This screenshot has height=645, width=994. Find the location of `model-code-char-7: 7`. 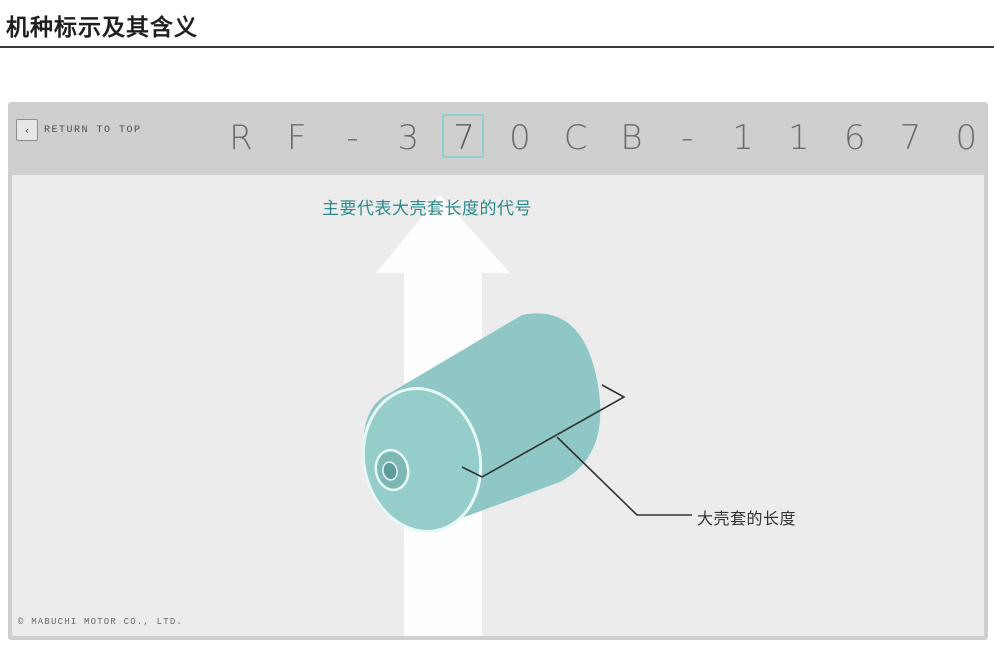

model-code-char-7: 7 is located at coordinates (911, 138).